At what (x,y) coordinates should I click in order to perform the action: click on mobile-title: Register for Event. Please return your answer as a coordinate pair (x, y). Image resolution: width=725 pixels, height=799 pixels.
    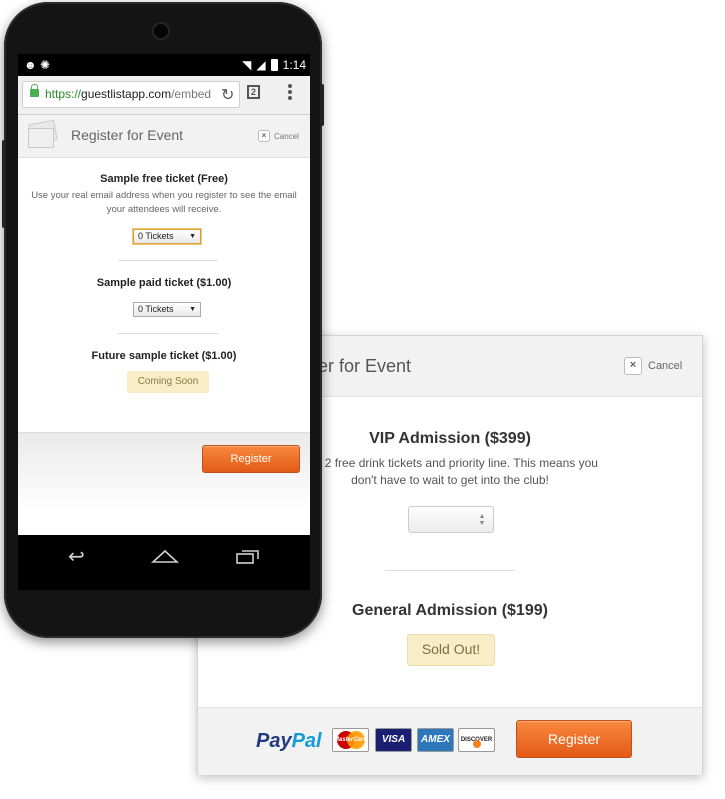
    Looking at the image, I should click on (127, 135).